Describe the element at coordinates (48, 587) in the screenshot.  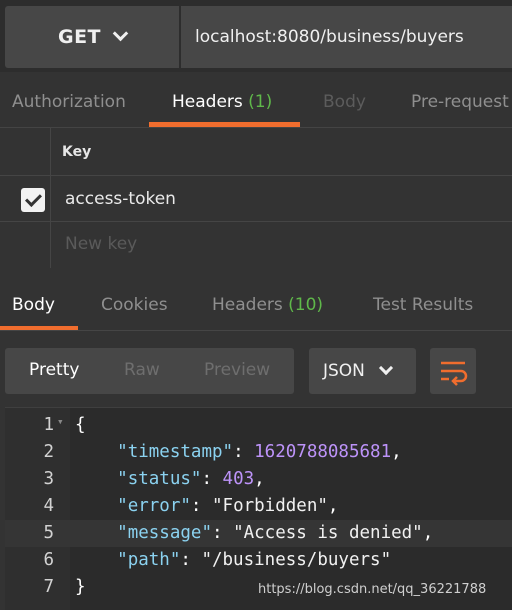
I see `line-number: 7` at that location.